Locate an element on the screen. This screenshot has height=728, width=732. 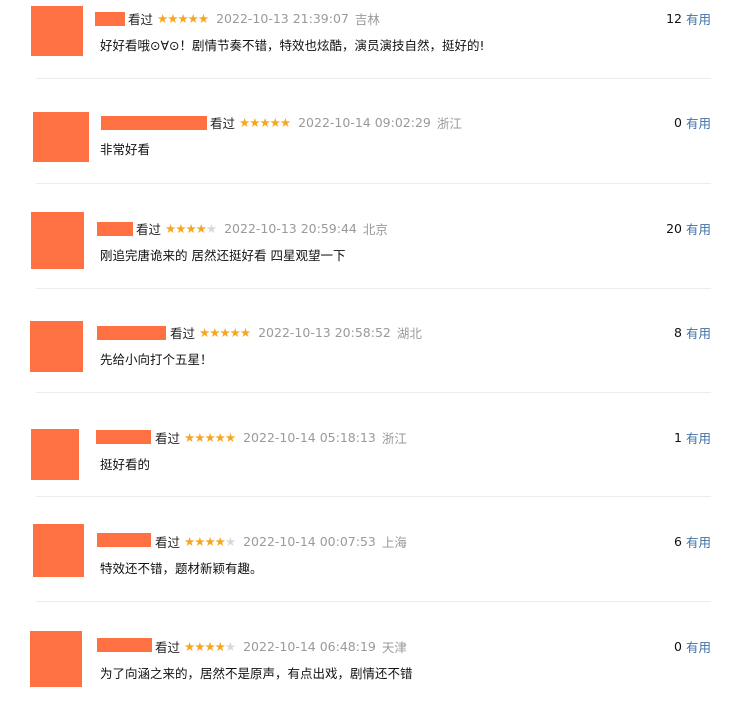
vote-area: 1 有用 is located at coordinates (692, 437).